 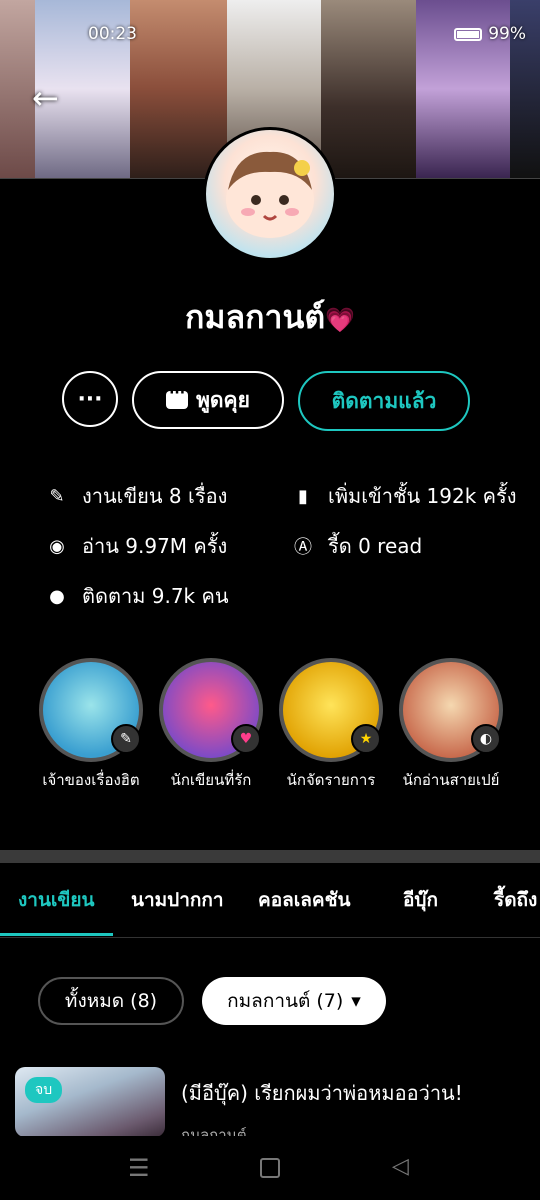 What do you see at coordinates (285, 1001) in the screenshot?
I see `penname-dropdown-label: กมลกานต์ (7)` at bounding box center [285, 1001].